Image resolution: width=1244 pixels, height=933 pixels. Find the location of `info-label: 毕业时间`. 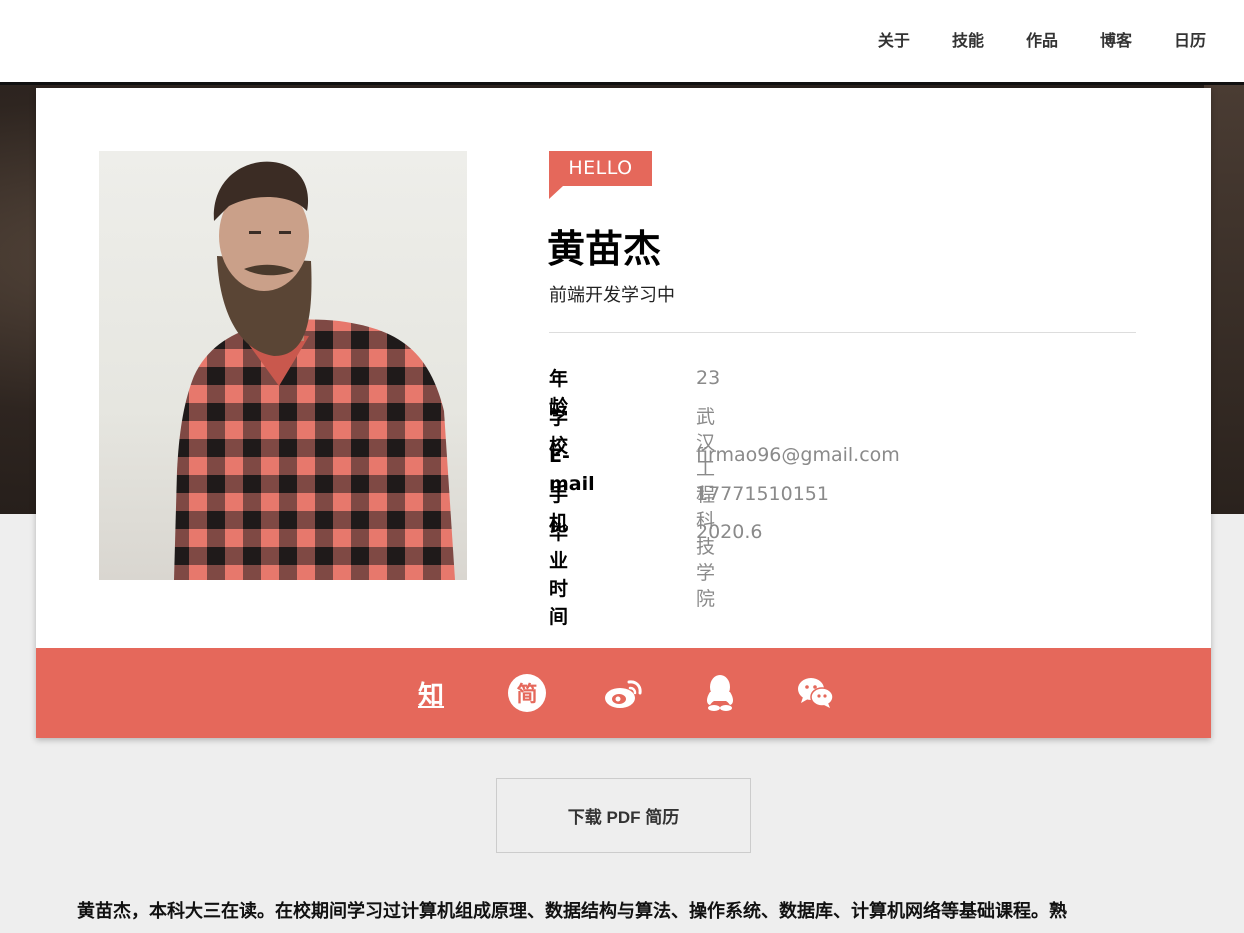

info-label: 毕业时间 is located at coordinates (559, 575).